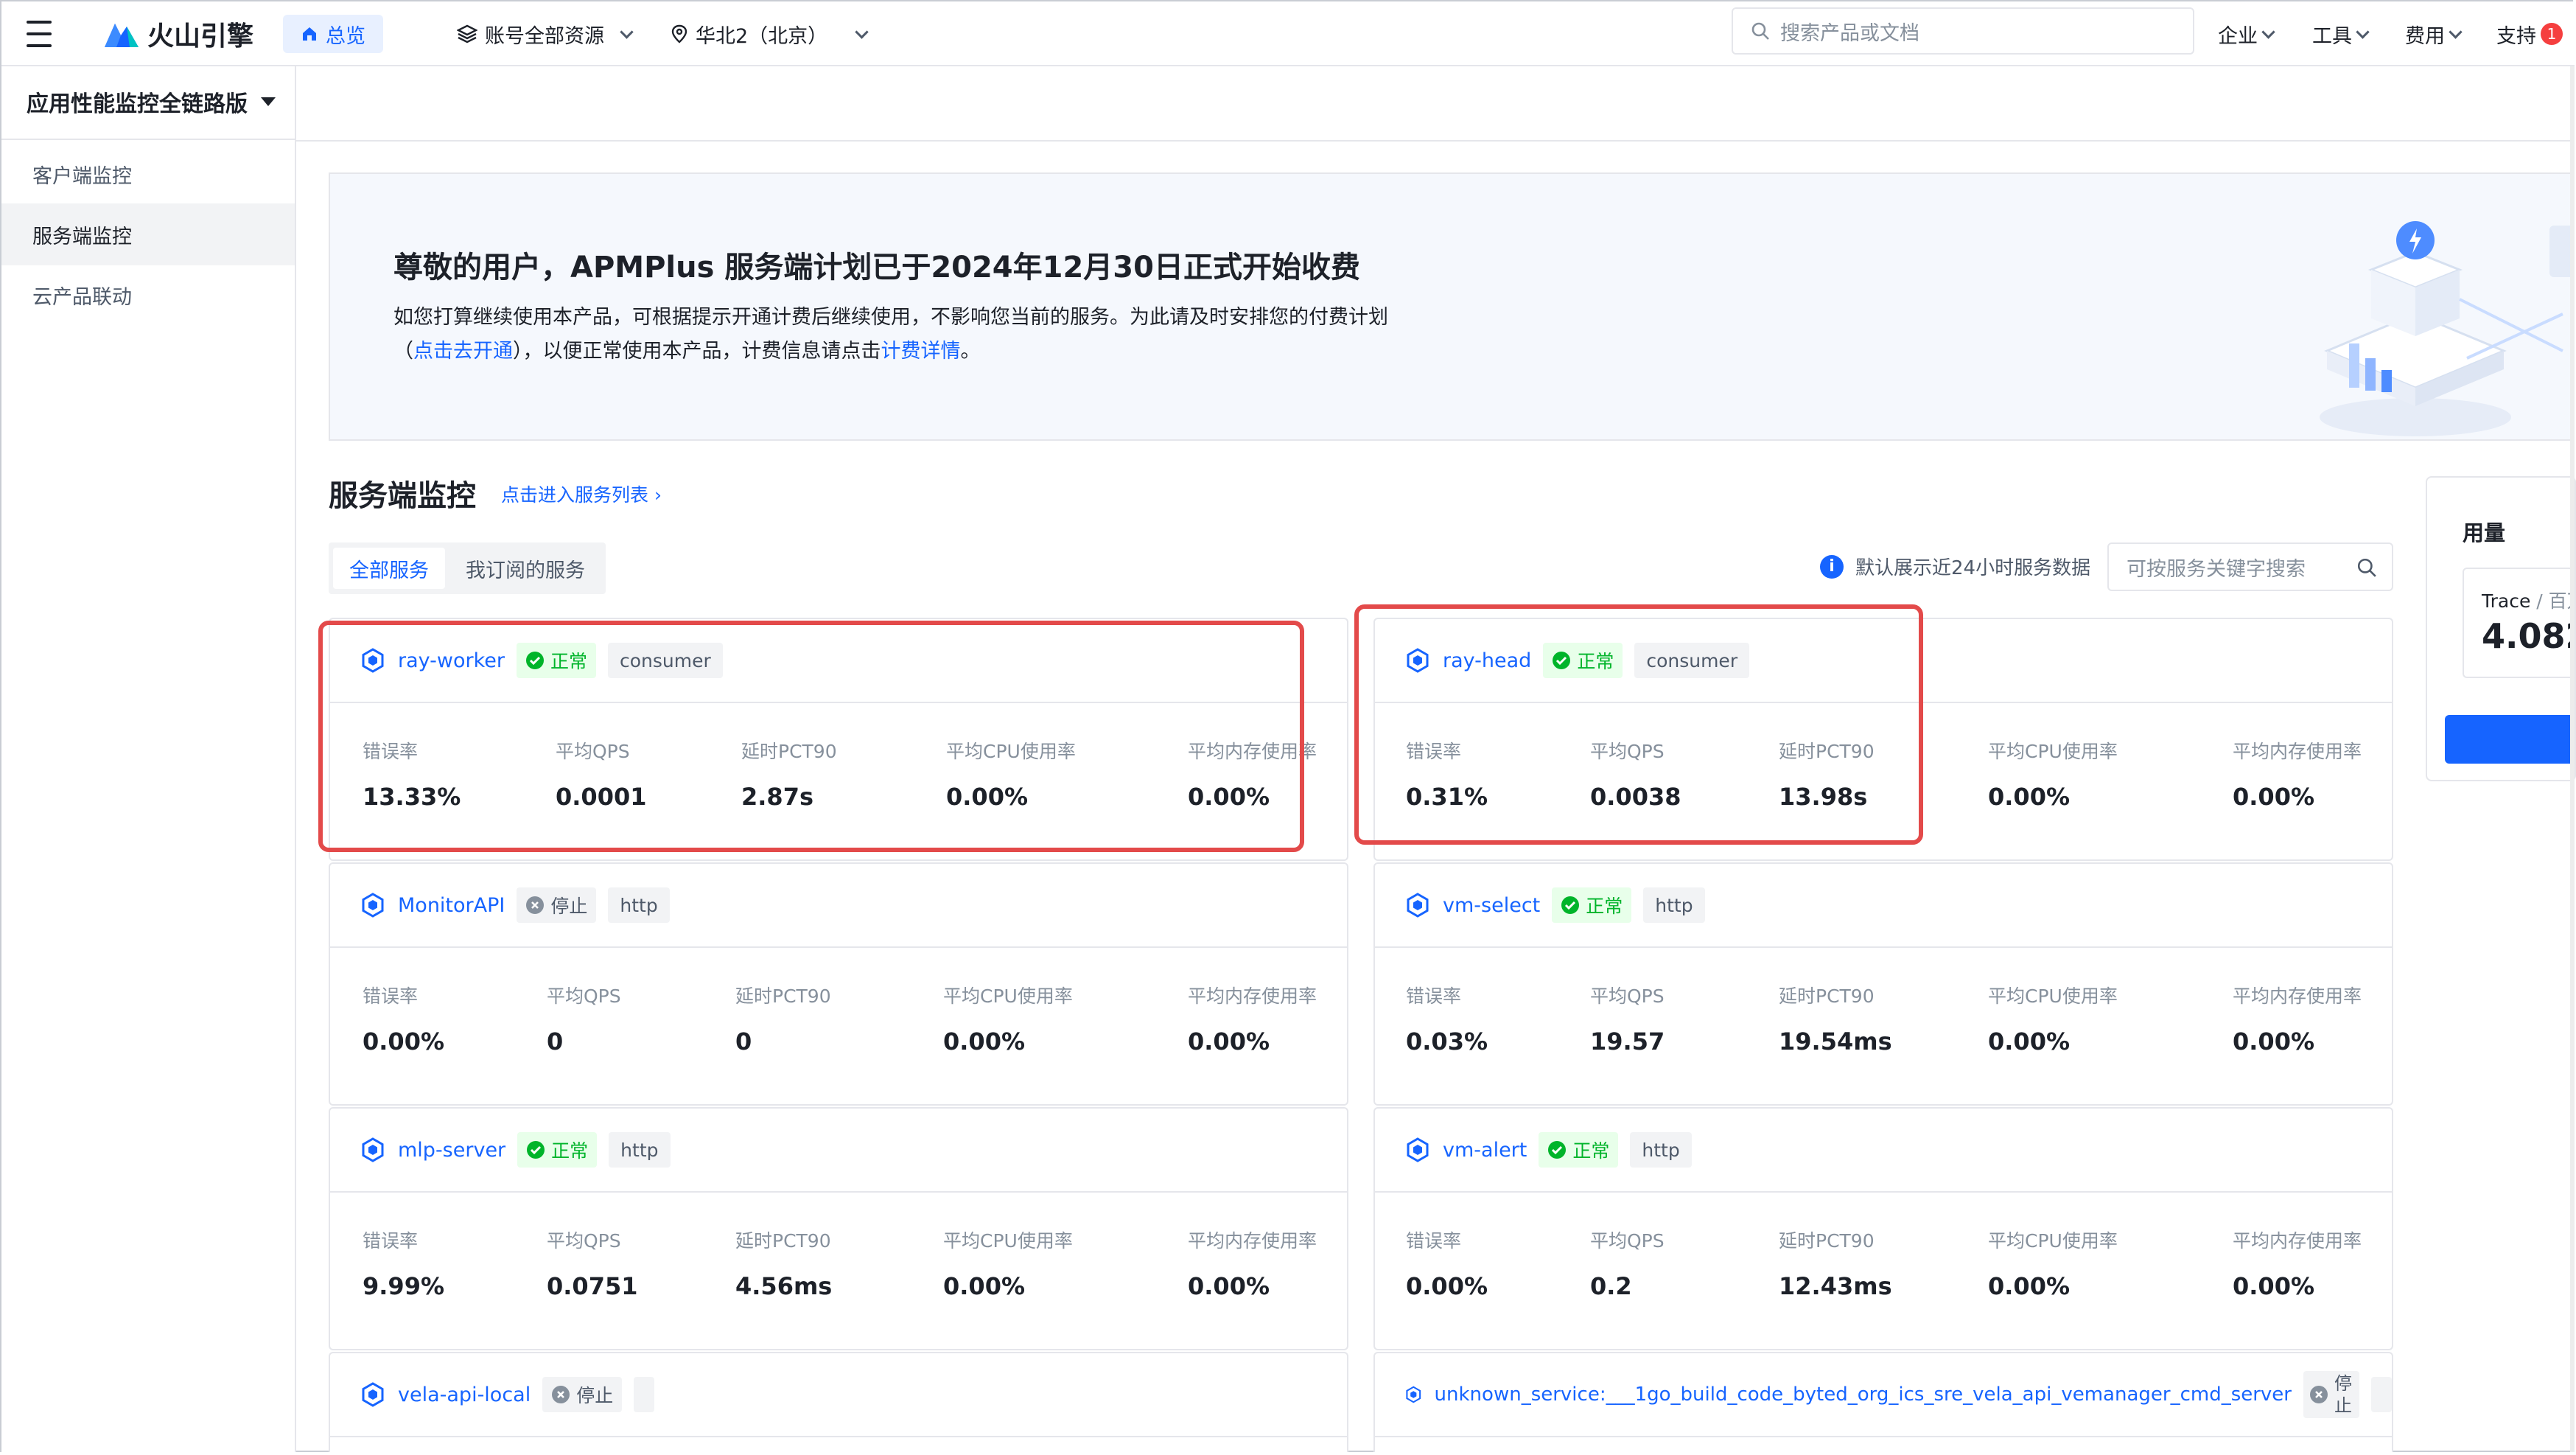 This screenshot has height=1455, width=2576. I want to click on tab-all-services: 全部服务, so click(389, 568).